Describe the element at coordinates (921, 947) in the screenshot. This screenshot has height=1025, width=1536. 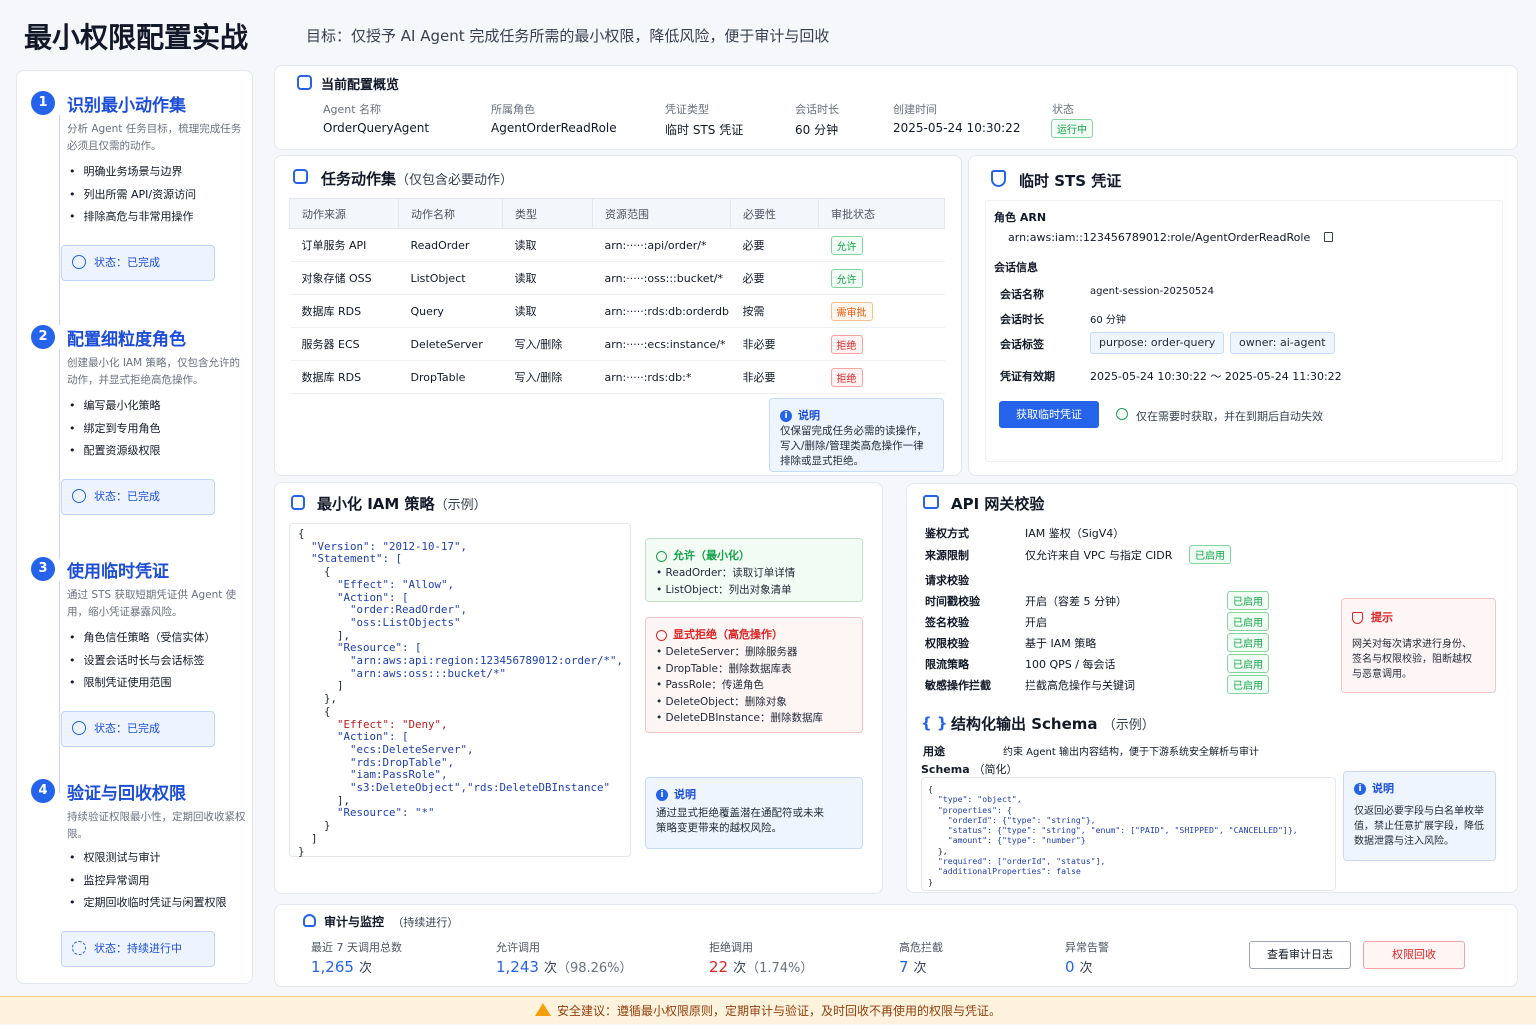
I see `stat-label: 高危拦截` at that location.